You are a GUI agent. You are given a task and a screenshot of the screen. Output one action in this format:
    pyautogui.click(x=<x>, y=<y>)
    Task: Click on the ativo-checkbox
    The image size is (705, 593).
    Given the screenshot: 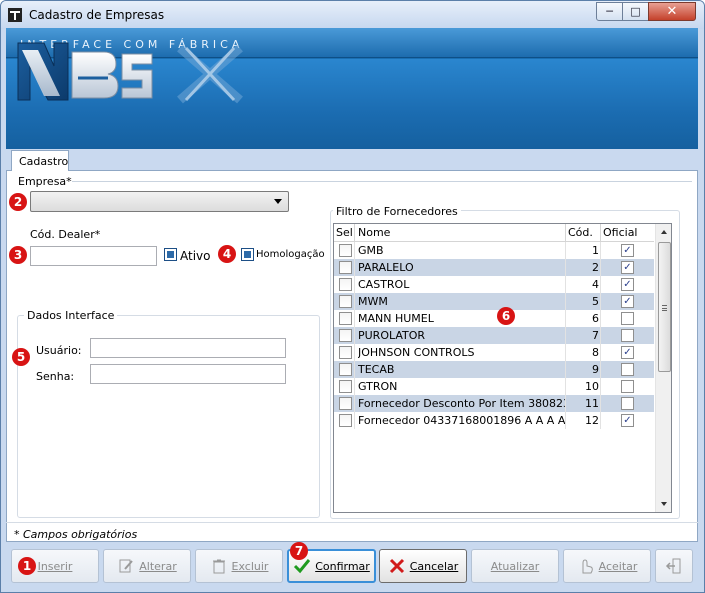 What is the action you would take?
    pyautogui.click(x=170, y=254)
    